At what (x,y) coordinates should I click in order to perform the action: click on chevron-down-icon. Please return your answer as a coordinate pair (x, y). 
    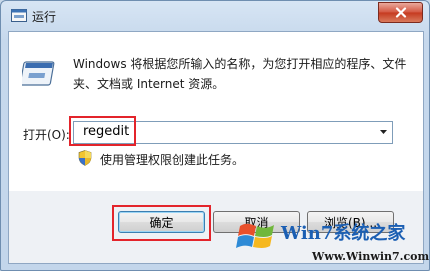
    Looking at the image, I should click on (383, 132).